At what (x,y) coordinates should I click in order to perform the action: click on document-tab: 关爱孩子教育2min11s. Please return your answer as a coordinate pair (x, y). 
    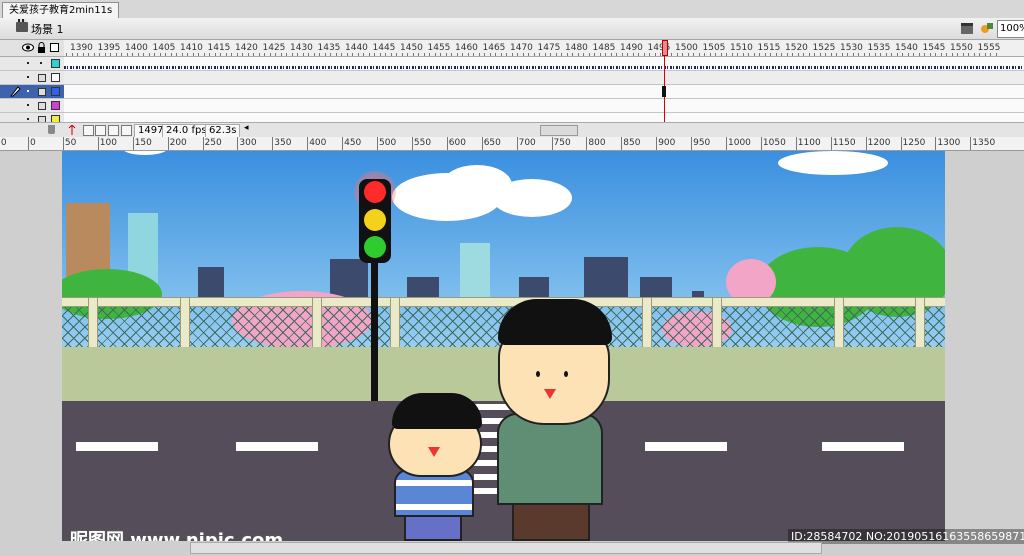
    Looking at the image, I should click on (61, 10).